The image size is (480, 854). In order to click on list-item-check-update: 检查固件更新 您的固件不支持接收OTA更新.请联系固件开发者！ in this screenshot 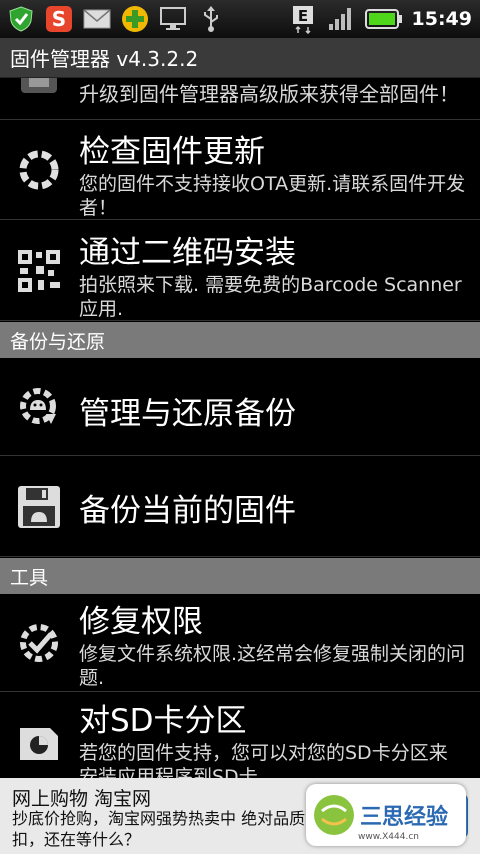, I will do `click(240, 170)`.